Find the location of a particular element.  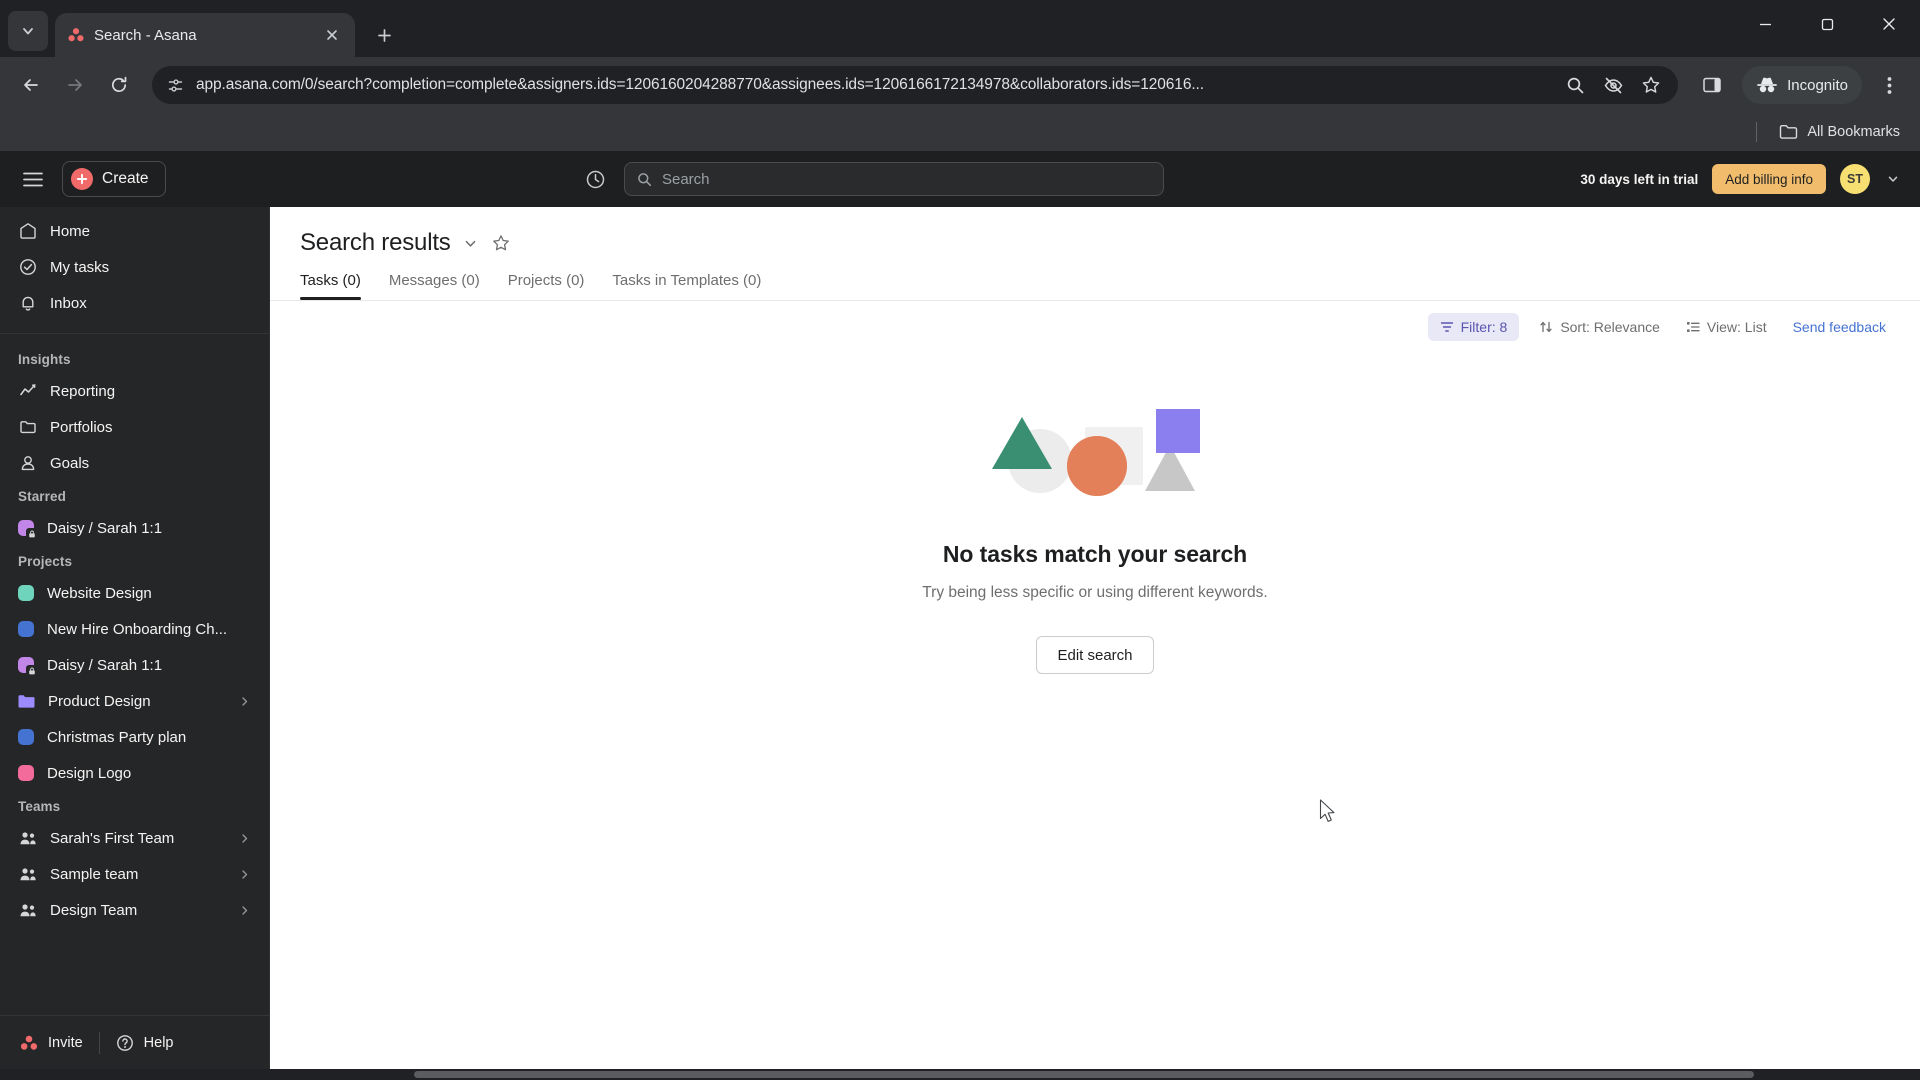

search-placeholder: Search is located at coordinates (685, 179).